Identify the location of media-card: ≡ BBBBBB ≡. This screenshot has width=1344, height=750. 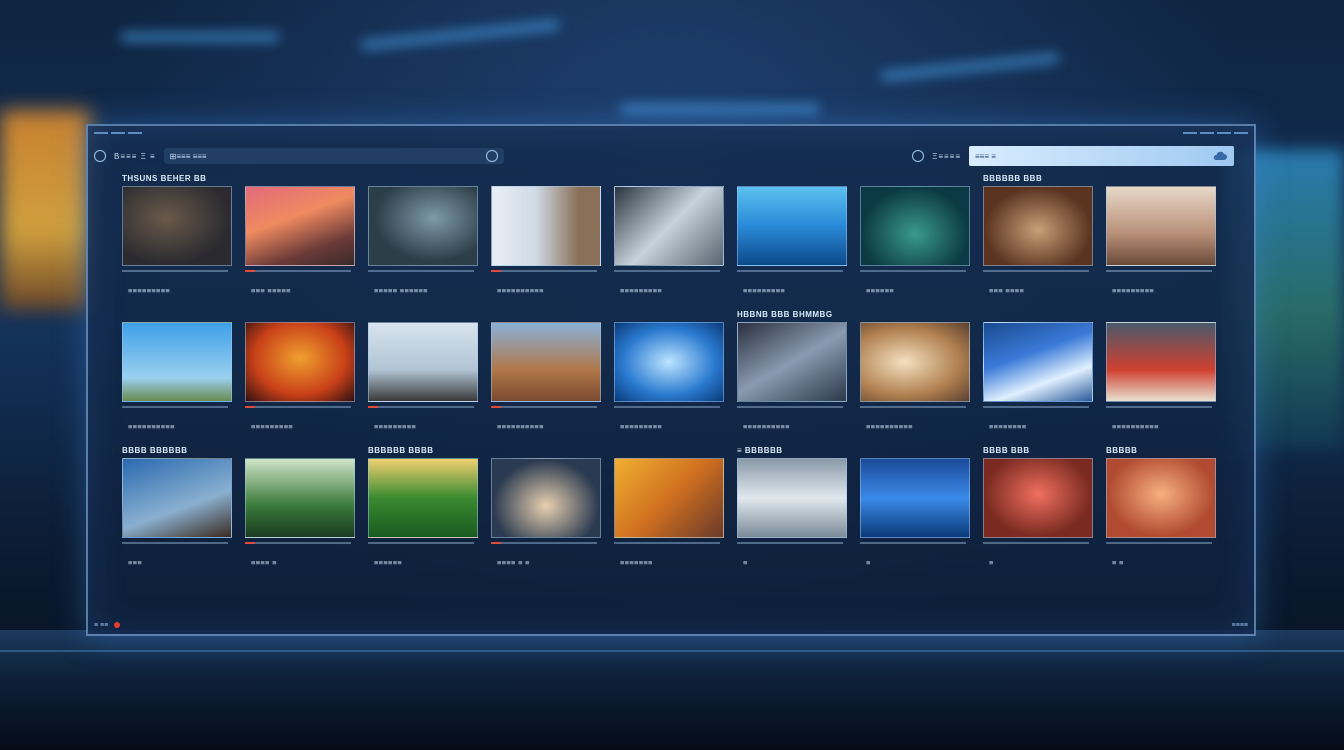
(791, 515).